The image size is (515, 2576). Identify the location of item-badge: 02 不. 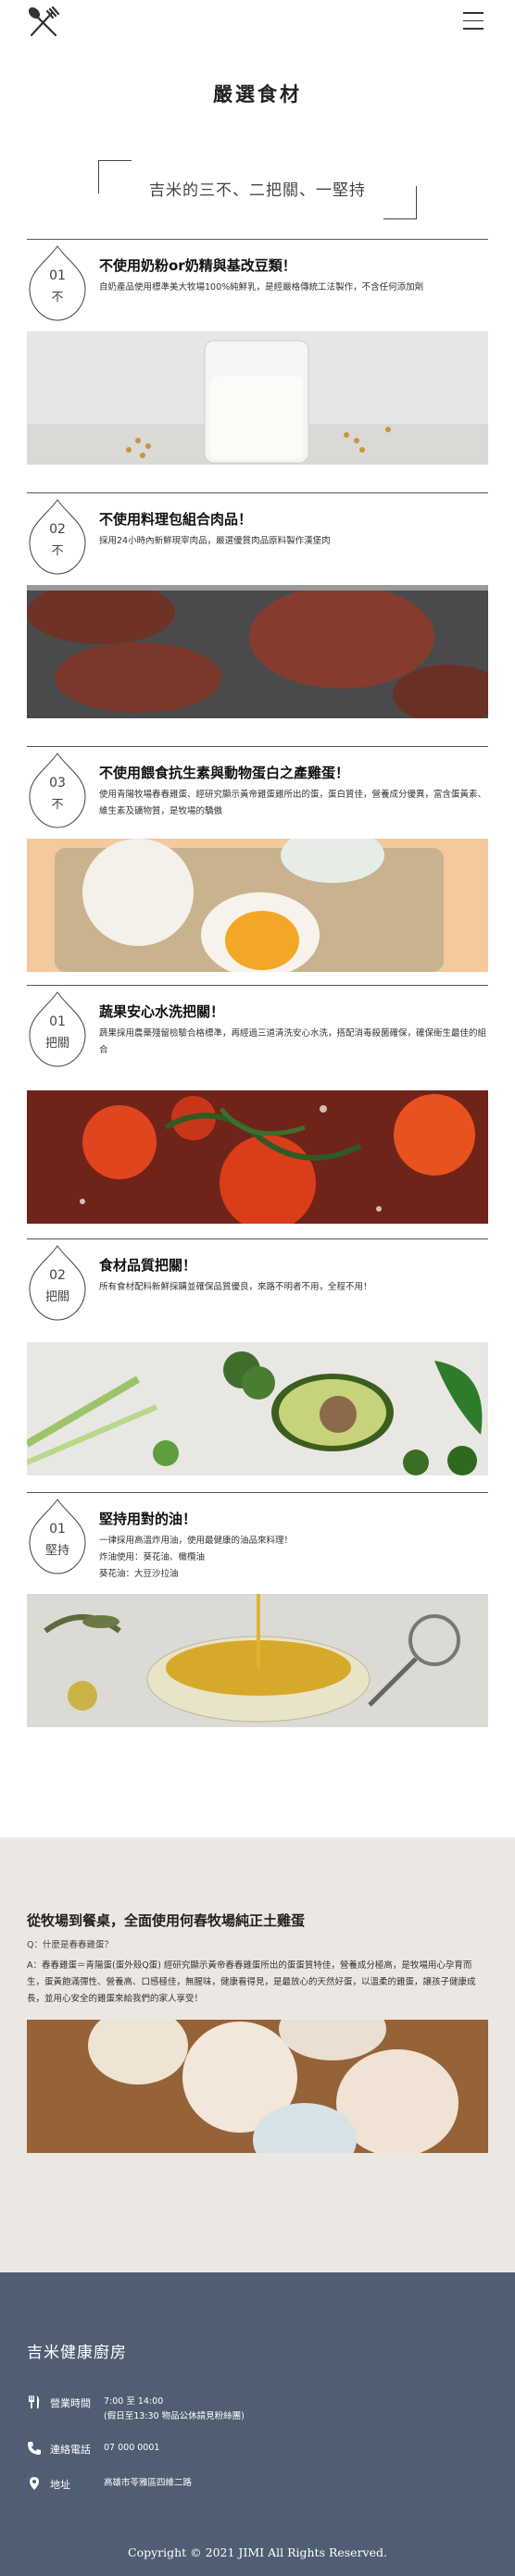
(58, 538).